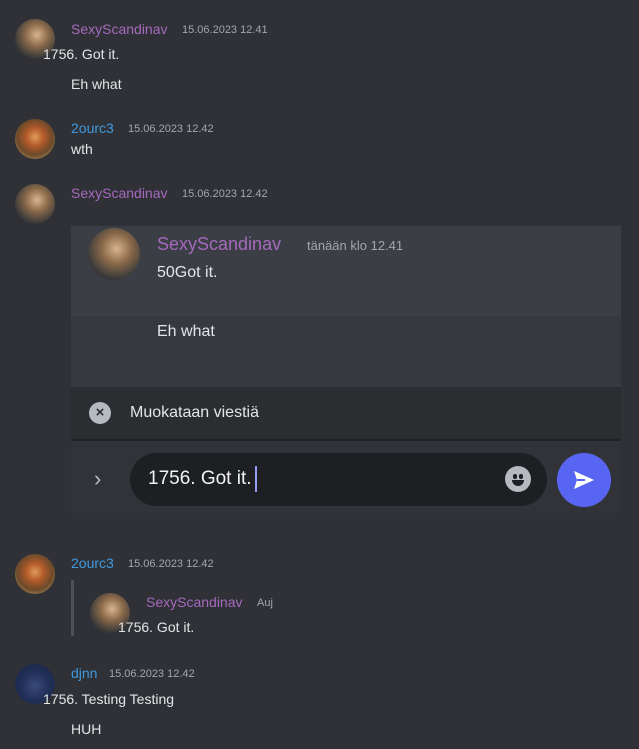 Image resolution: width=639 pixels, height=749 pixels. Describe the element at coordinates (186, 331) in the screenshot. I see `edit-preview-text: Eh what` at that location.